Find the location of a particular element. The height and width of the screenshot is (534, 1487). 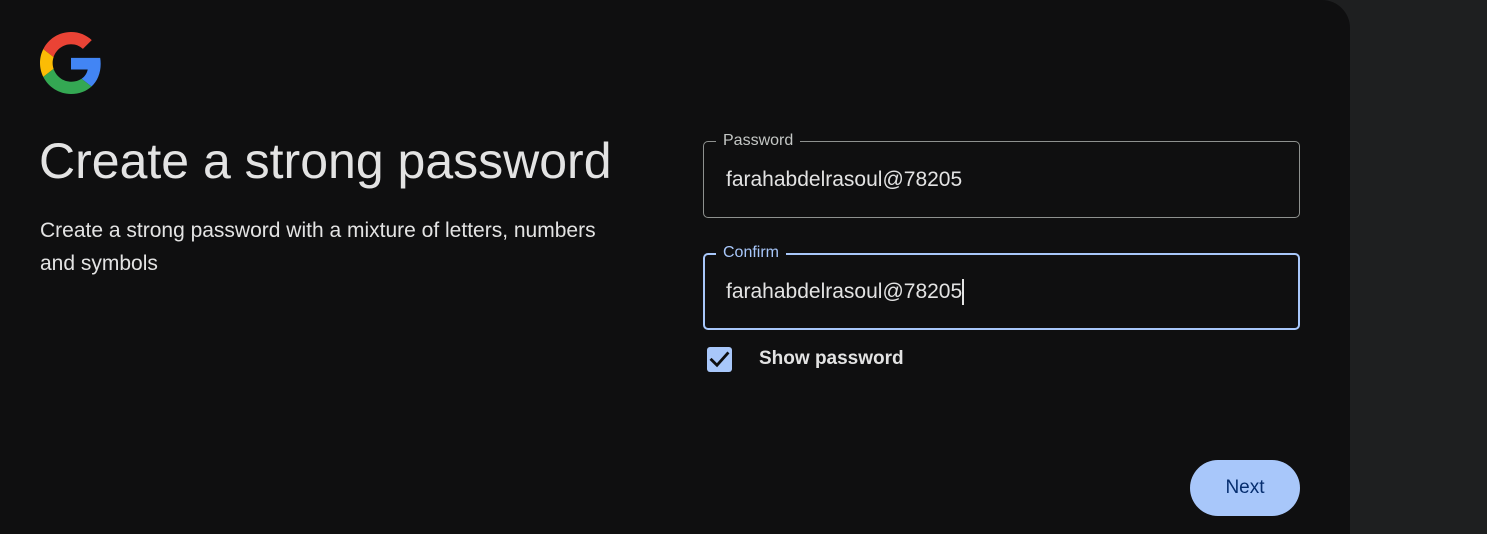

password-field-value: farahabdelrasoul@78205 is located at coordinates (844, 180).